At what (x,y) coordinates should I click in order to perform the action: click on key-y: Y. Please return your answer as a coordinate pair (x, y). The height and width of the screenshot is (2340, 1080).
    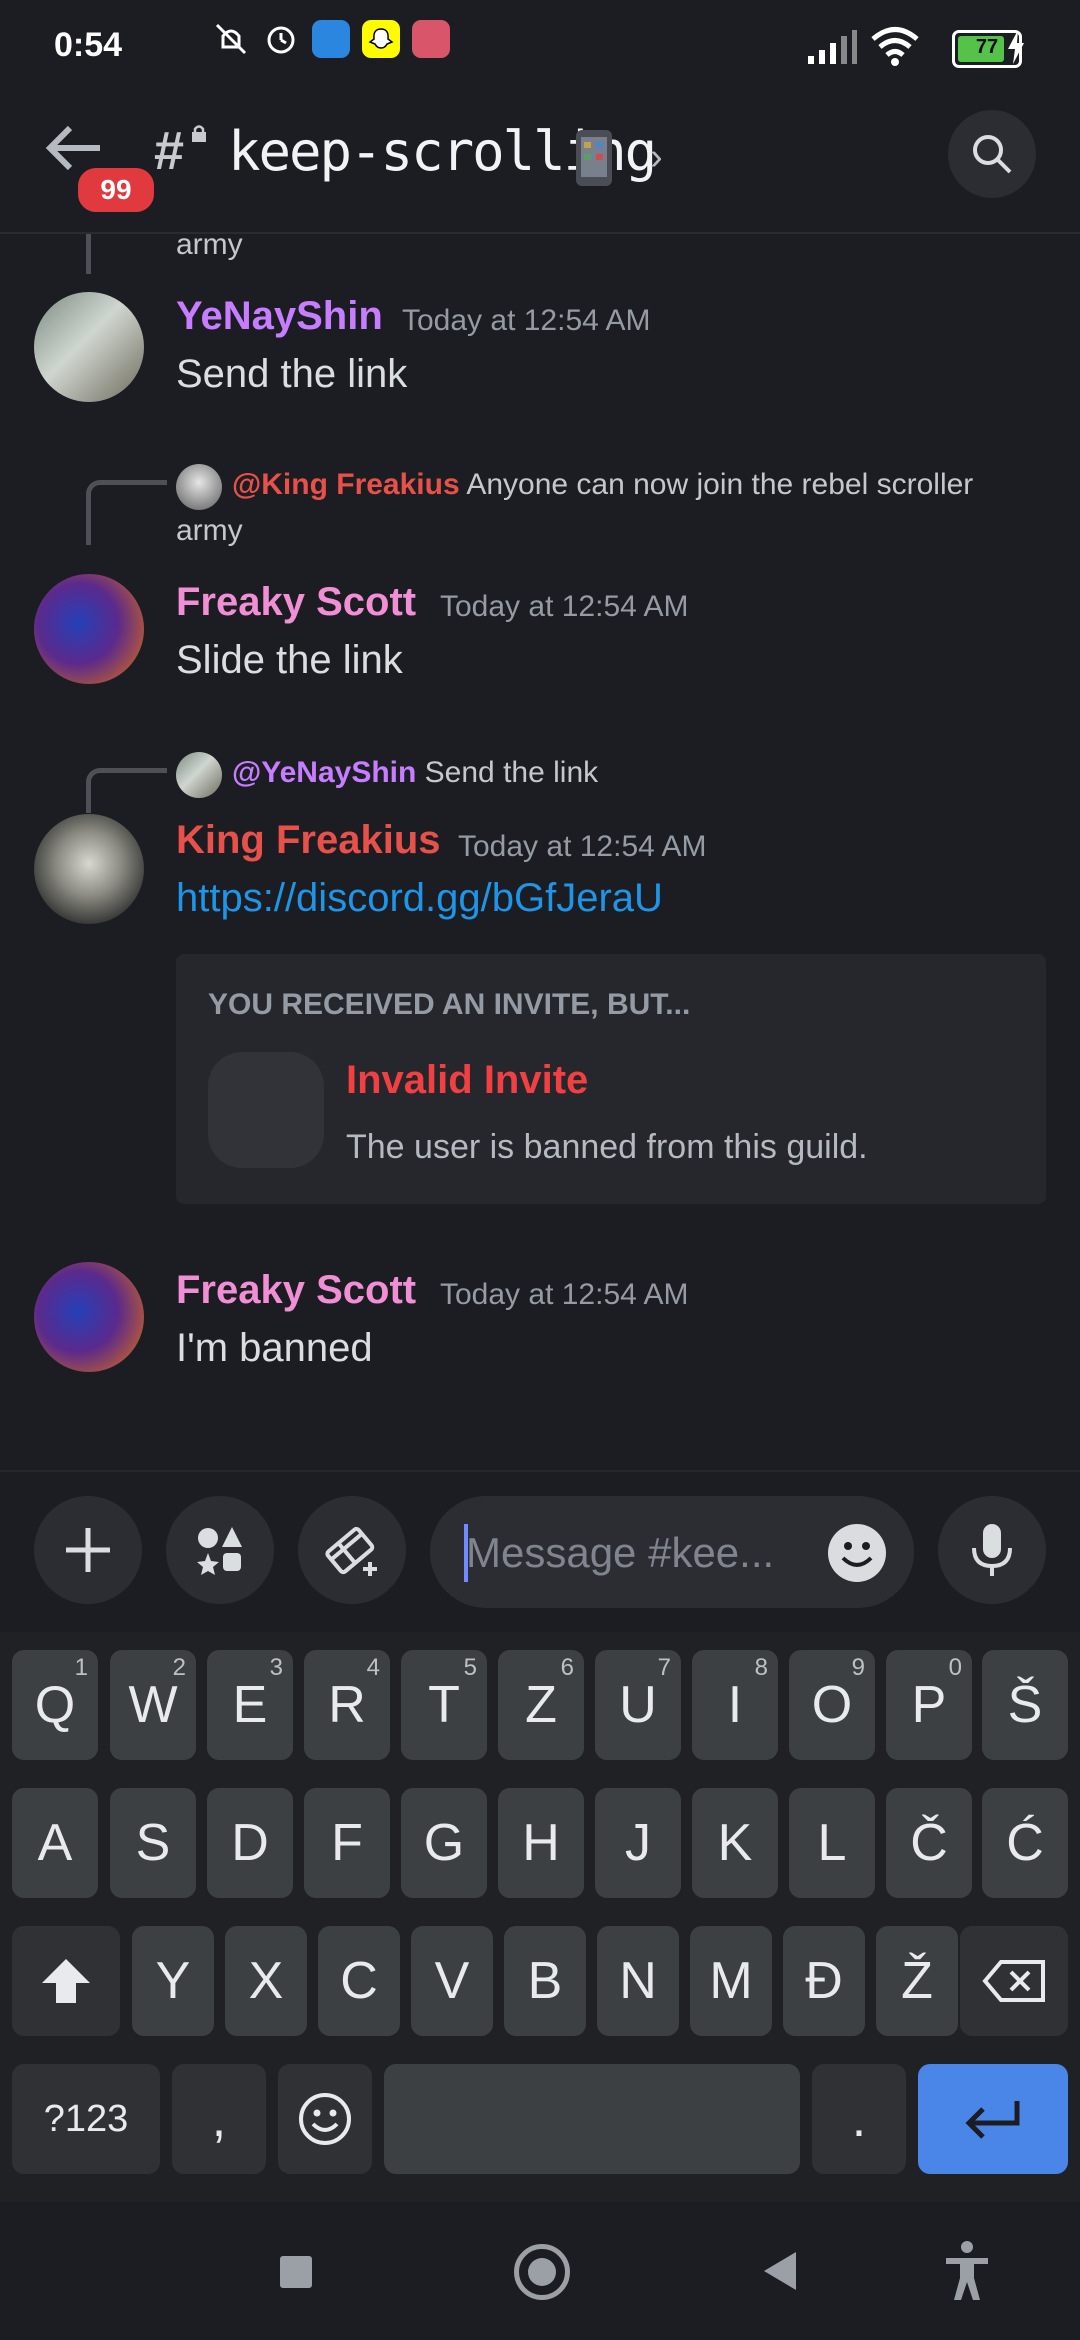
    Looking at the image, I should click on (173, 1981).